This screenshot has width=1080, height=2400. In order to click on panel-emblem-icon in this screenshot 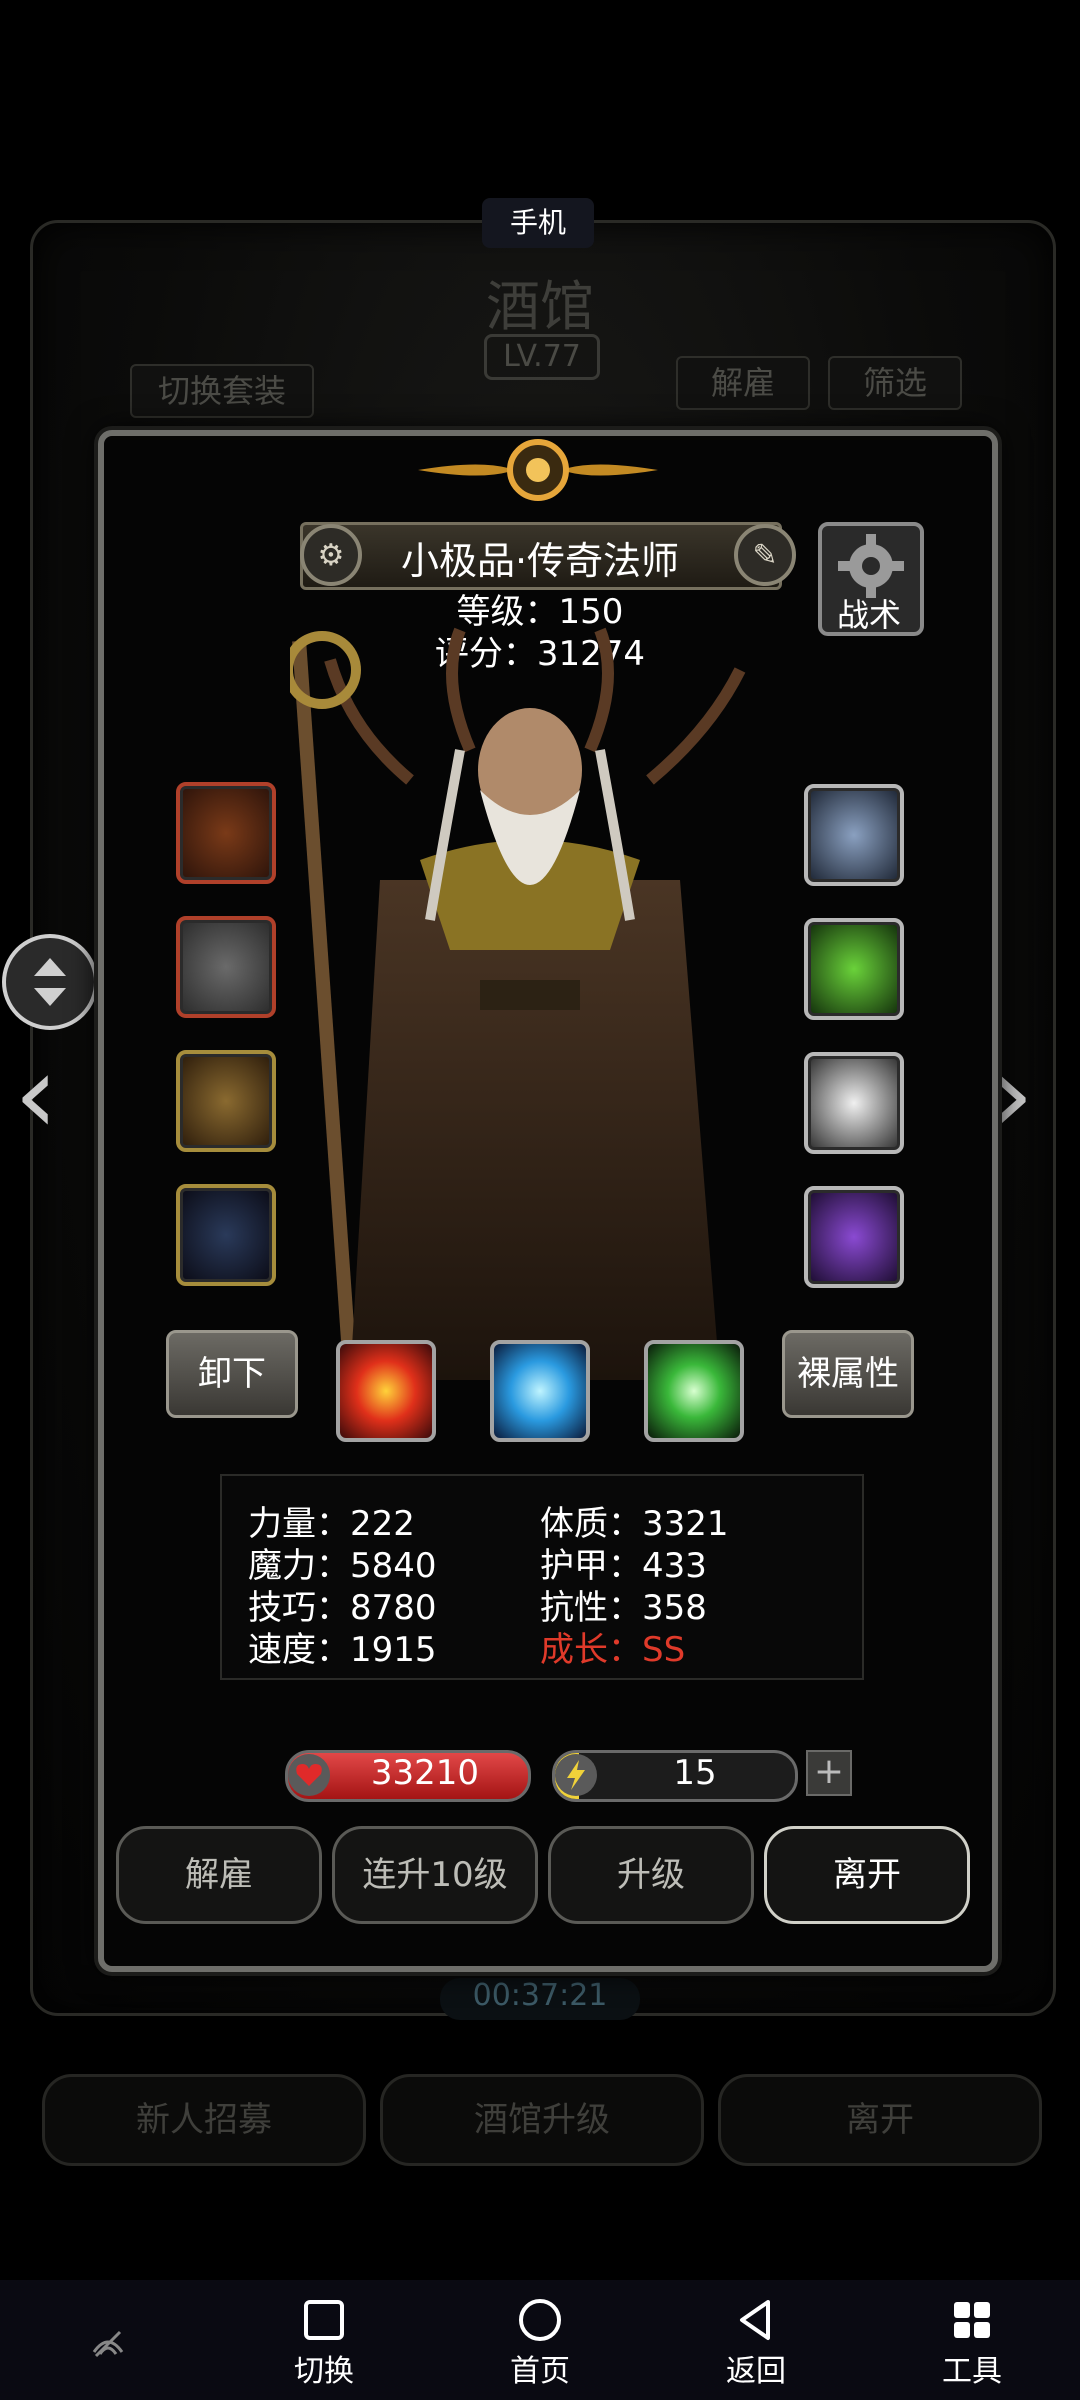, I will do `click(538, 470)`.